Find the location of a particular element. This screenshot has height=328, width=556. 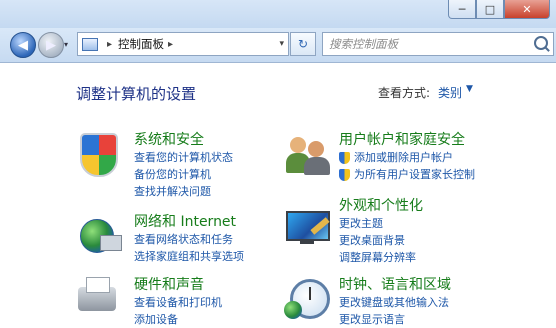

navigation-bar: ◀ ▶ ▾ ▸ 控制面板 ▸ ▾ ↻ is located at coordinates (278, 45).